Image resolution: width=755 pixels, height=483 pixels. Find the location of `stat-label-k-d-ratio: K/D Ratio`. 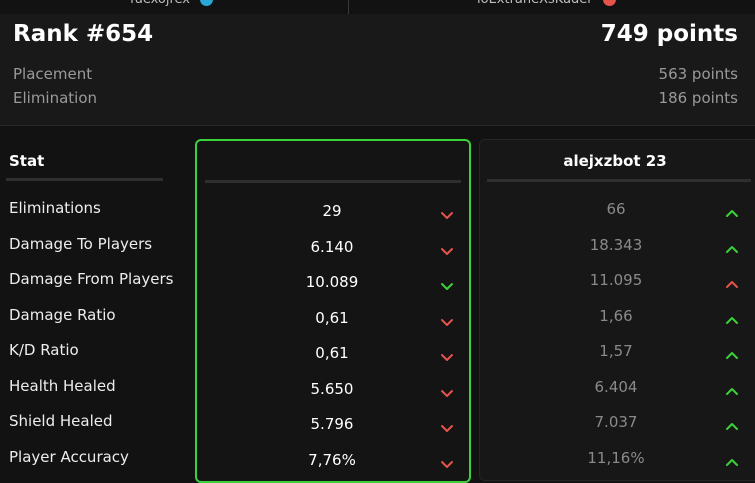

stat-label-k-d-ratio: K/D Ratio is located at coordinates (44, 350).